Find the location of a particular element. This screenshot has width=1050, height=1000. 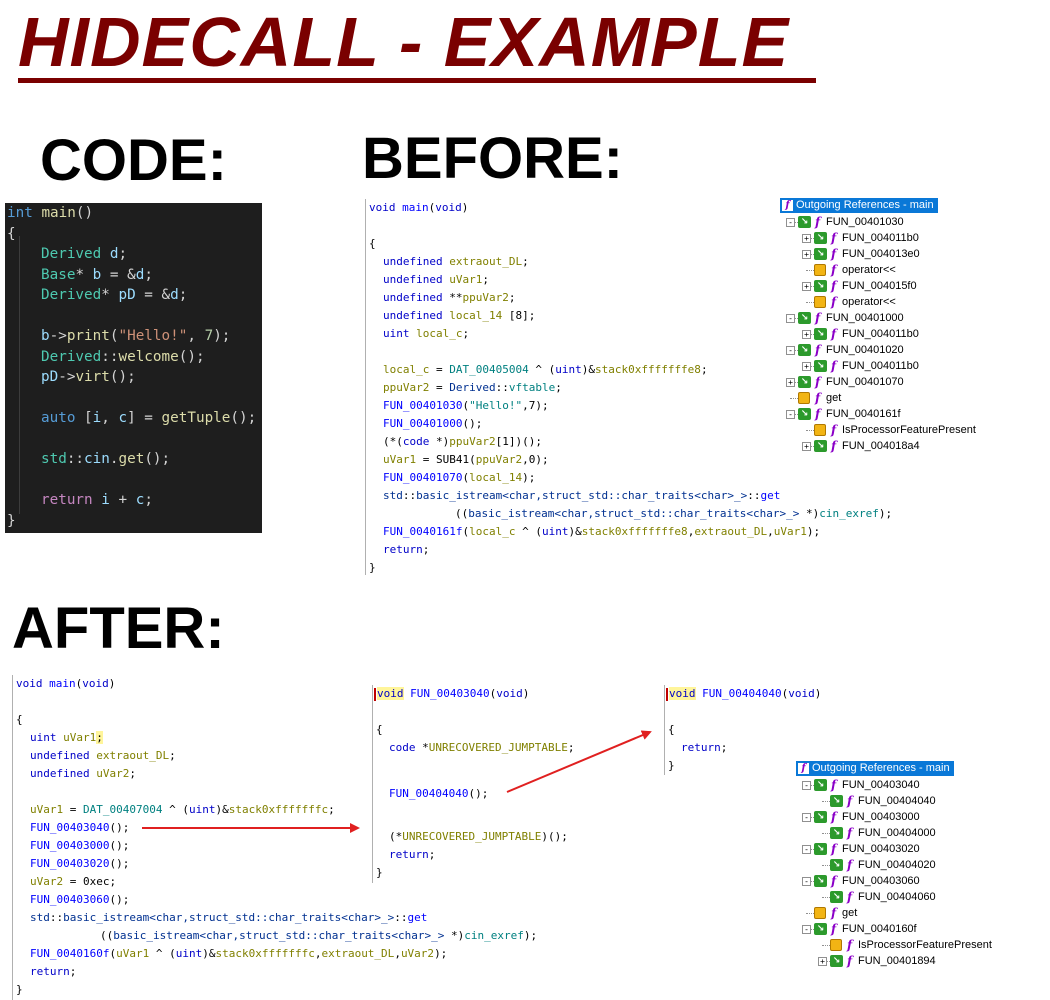

reference-tree-row: + ↘ f FUN_00401070 is located at coordinates (910, 382).